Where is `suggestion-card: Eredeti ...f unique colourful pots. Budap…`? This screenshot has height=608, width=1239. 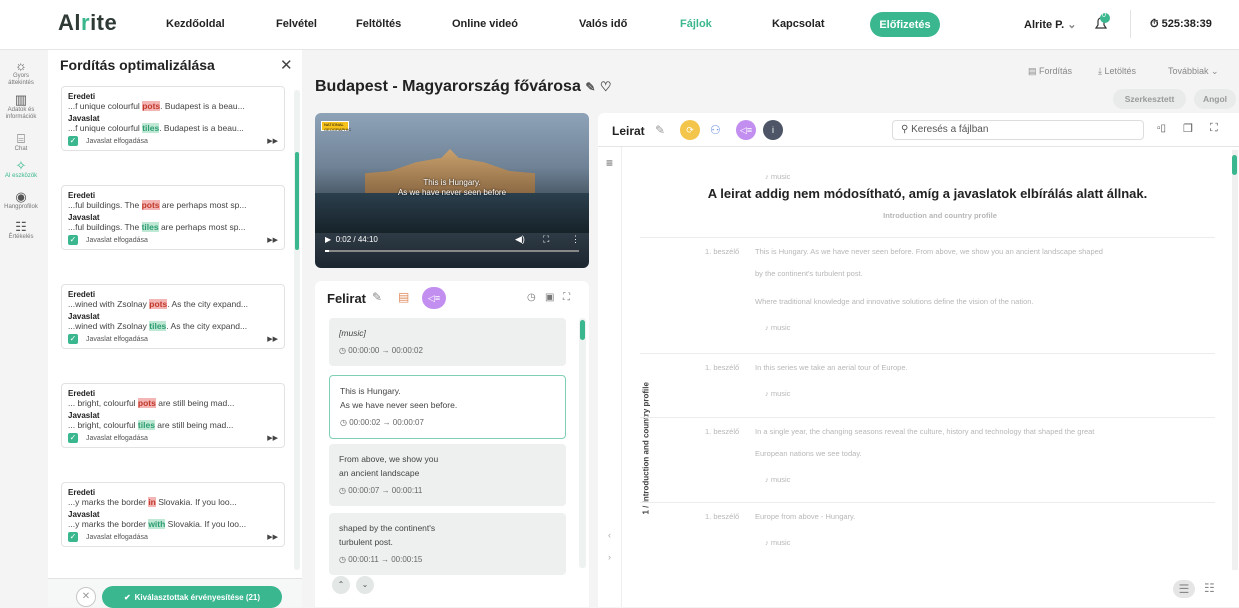 suggestion-card: Eredeti ...f unique colourful pots. Budap… is located at coordinates (173, 118).